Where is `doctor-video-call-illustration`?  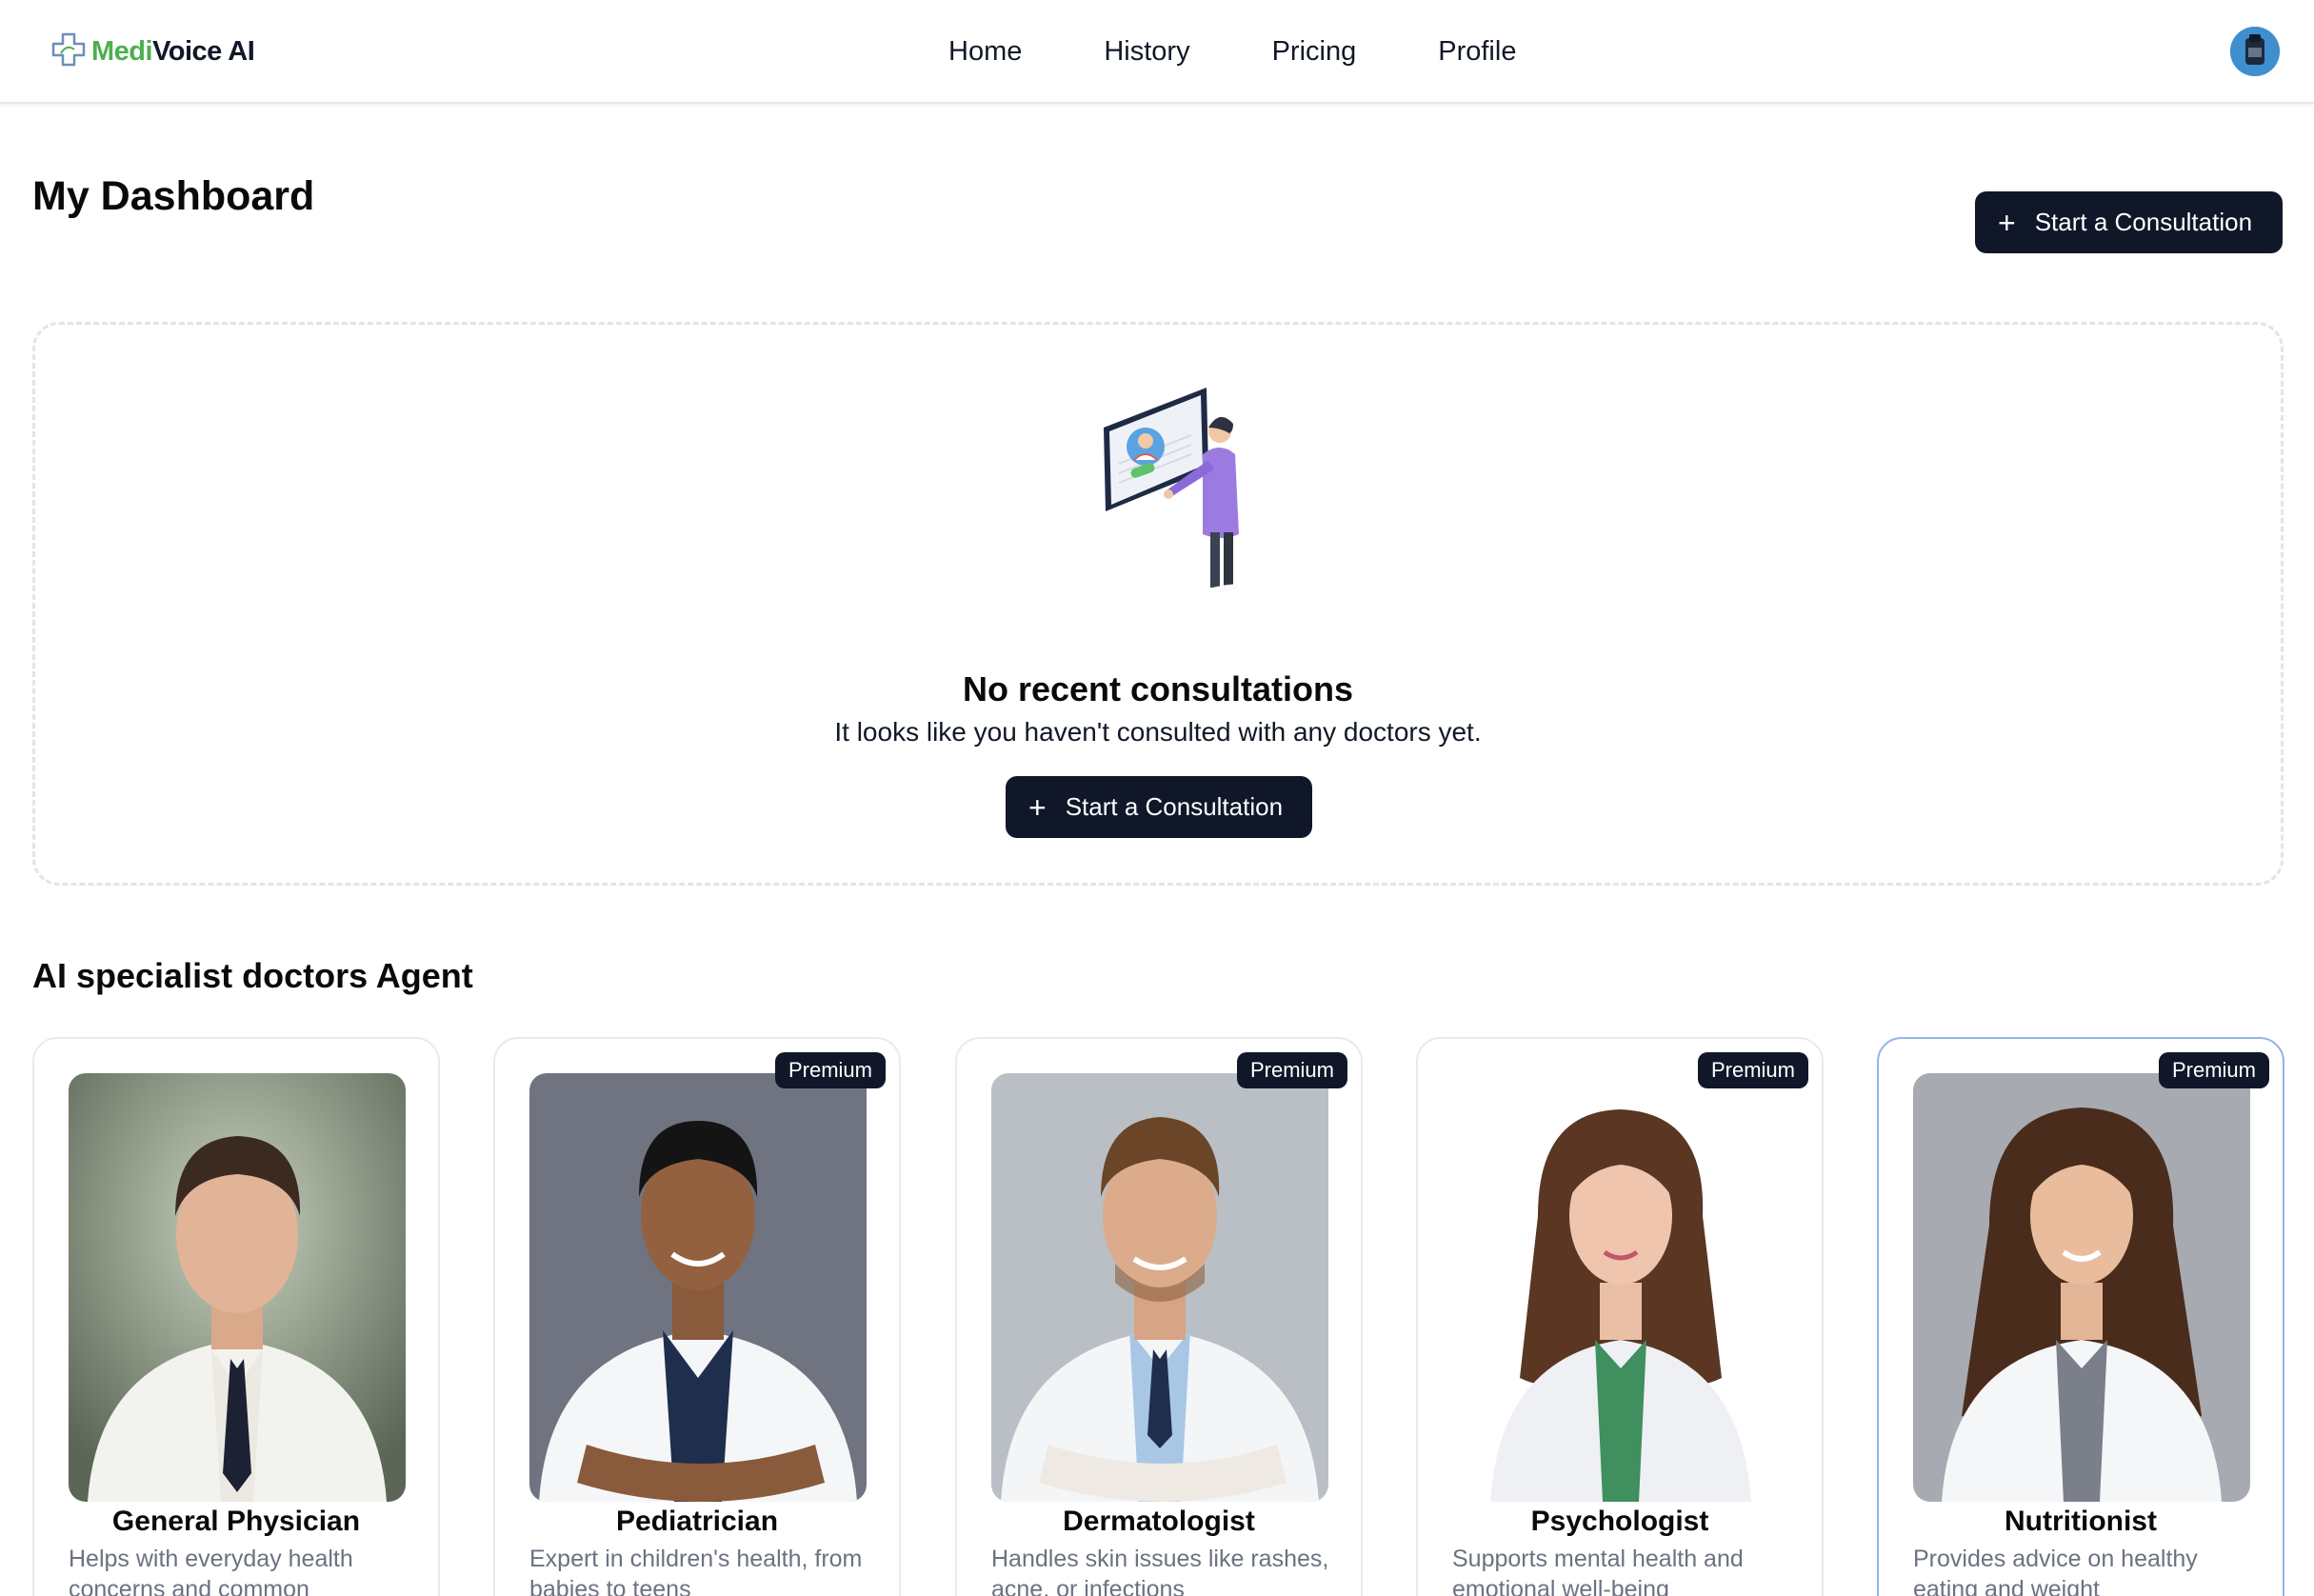 doctor-video-call-illustration is located at coordinates (1172, 499).